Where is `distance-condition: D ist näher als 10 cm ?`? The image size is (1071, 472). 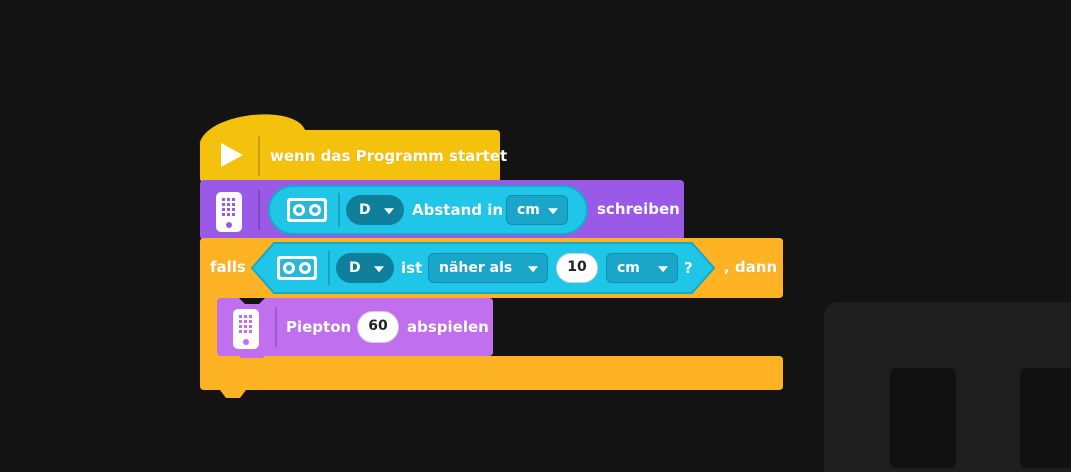 distance-condition: D ist näher als 10 cm ? is located at coordinates (483, 268).